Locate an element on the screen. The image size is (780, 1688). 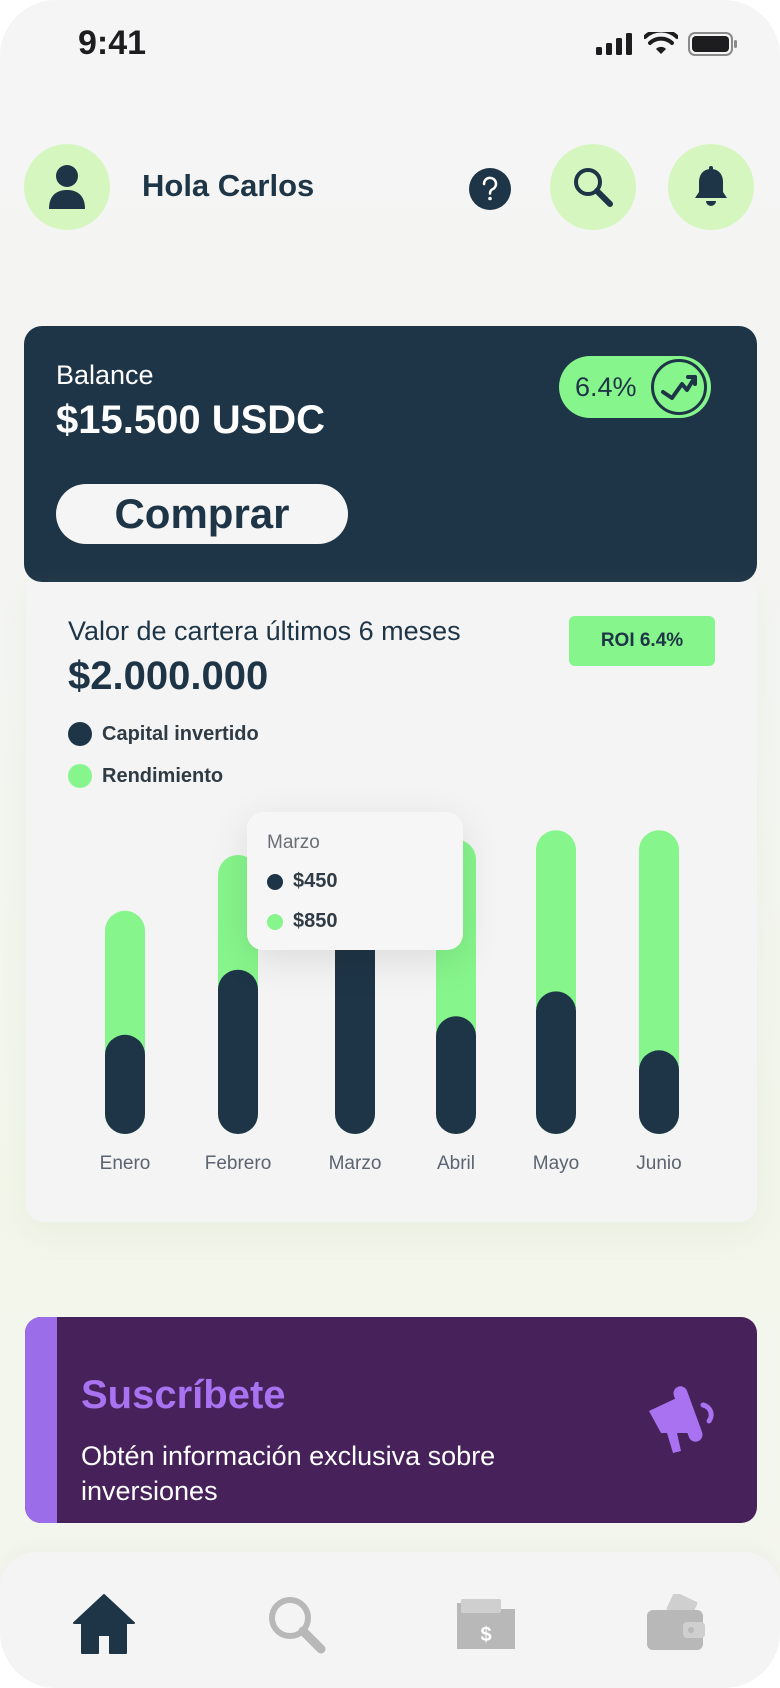
tooltip-capital: $450 is located at coordinates (302, 881).